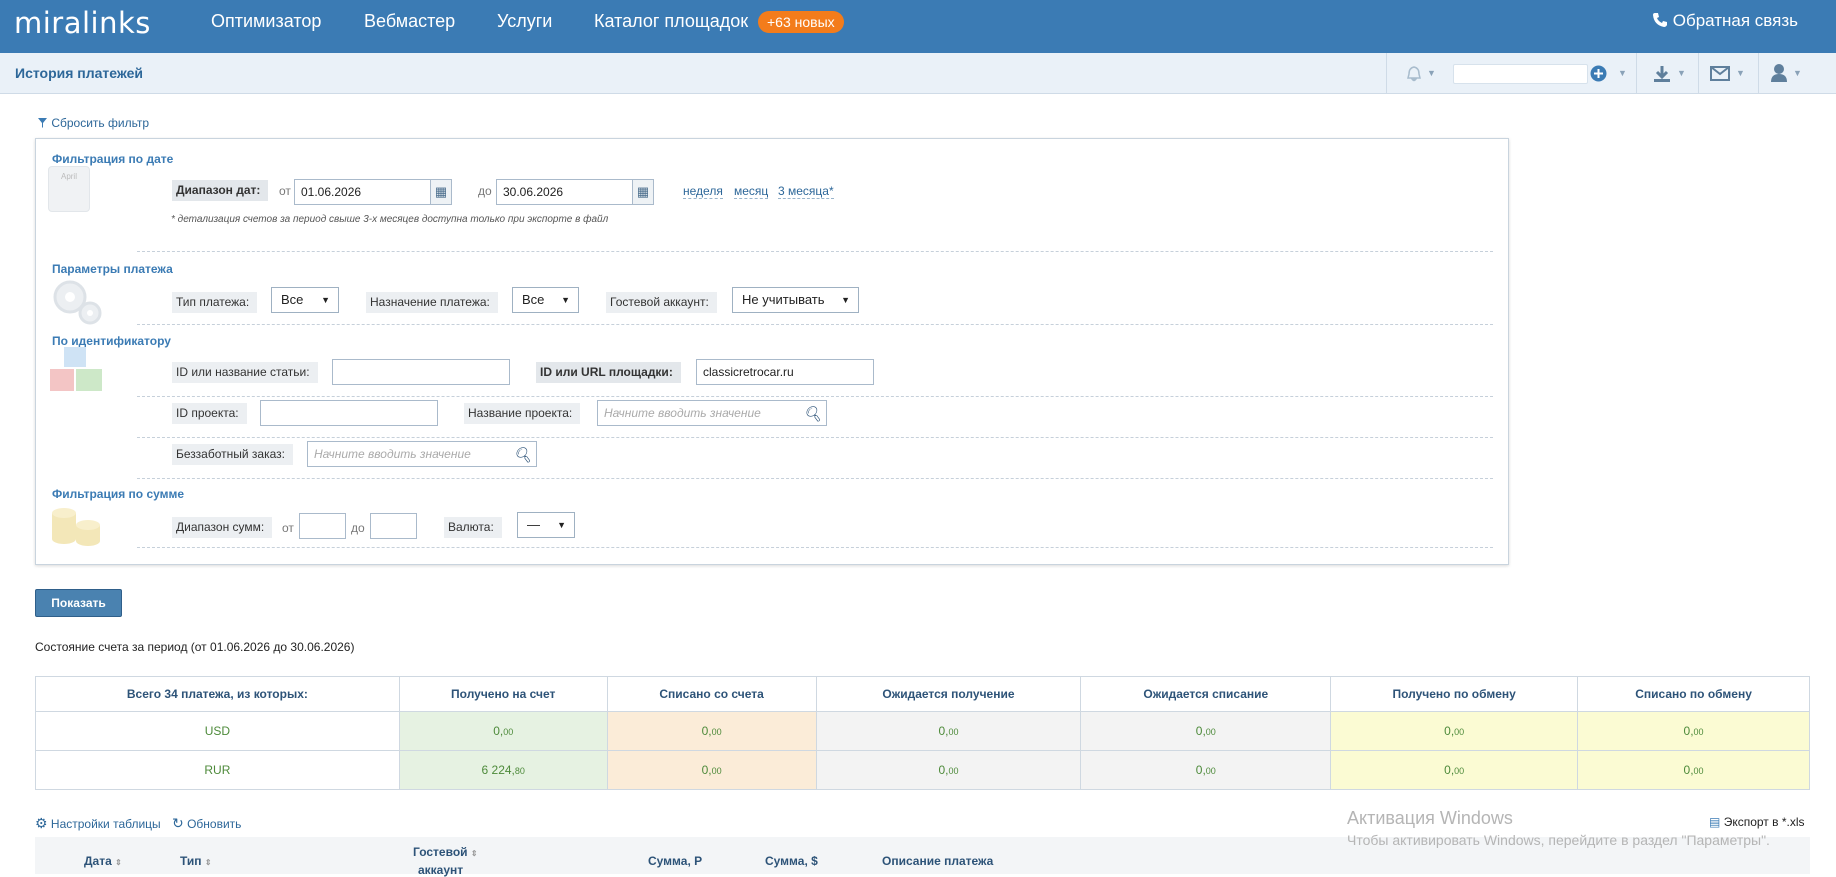 The height and width of the screenshot is (877, 1836). I want to click on coins-illustration-icon, so click(76, 527).